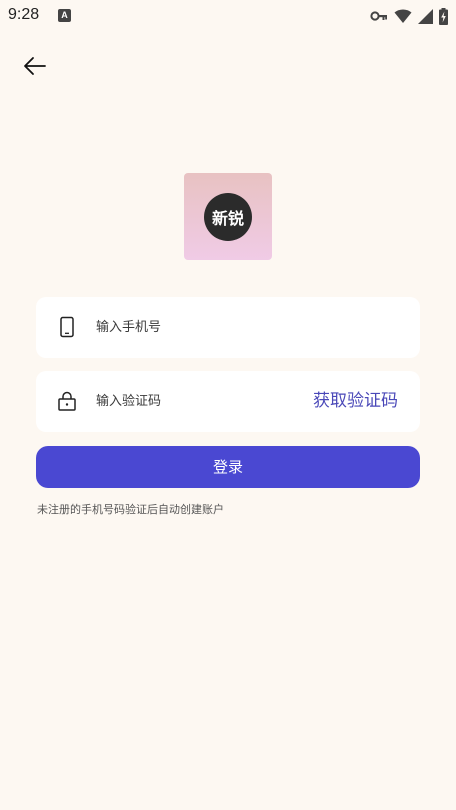 The image size is (456, 810). I want to click on logo-text: 新锐, so click(228, 216).